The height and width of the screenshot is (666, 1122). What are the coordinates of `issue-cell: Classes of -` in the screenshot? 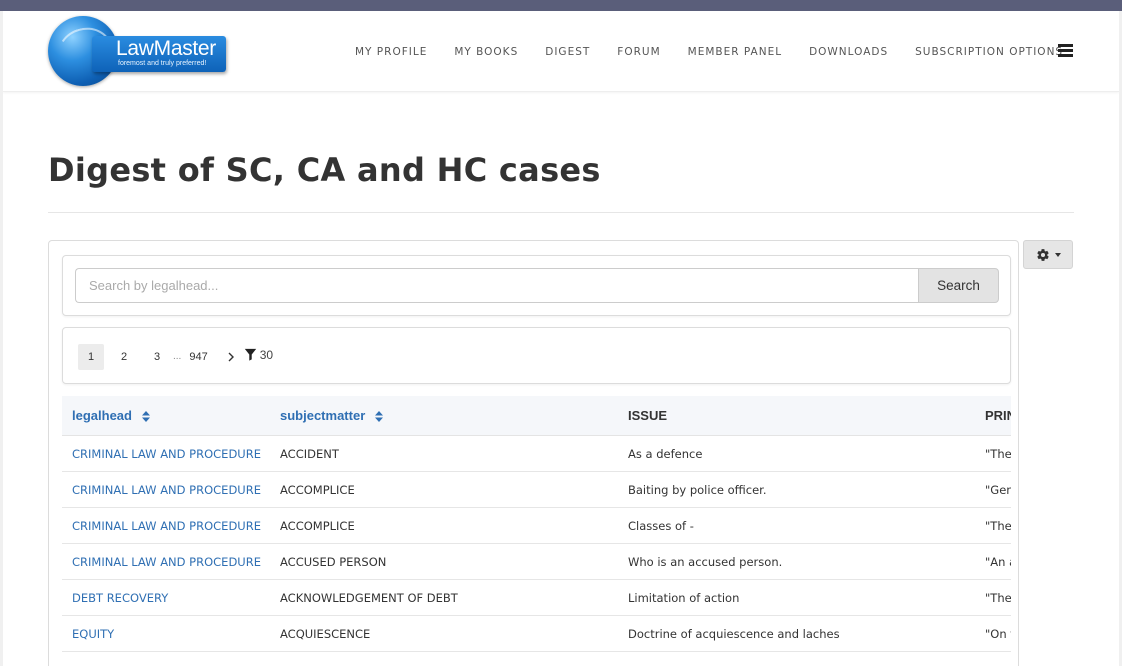 It's located at (796, 525).